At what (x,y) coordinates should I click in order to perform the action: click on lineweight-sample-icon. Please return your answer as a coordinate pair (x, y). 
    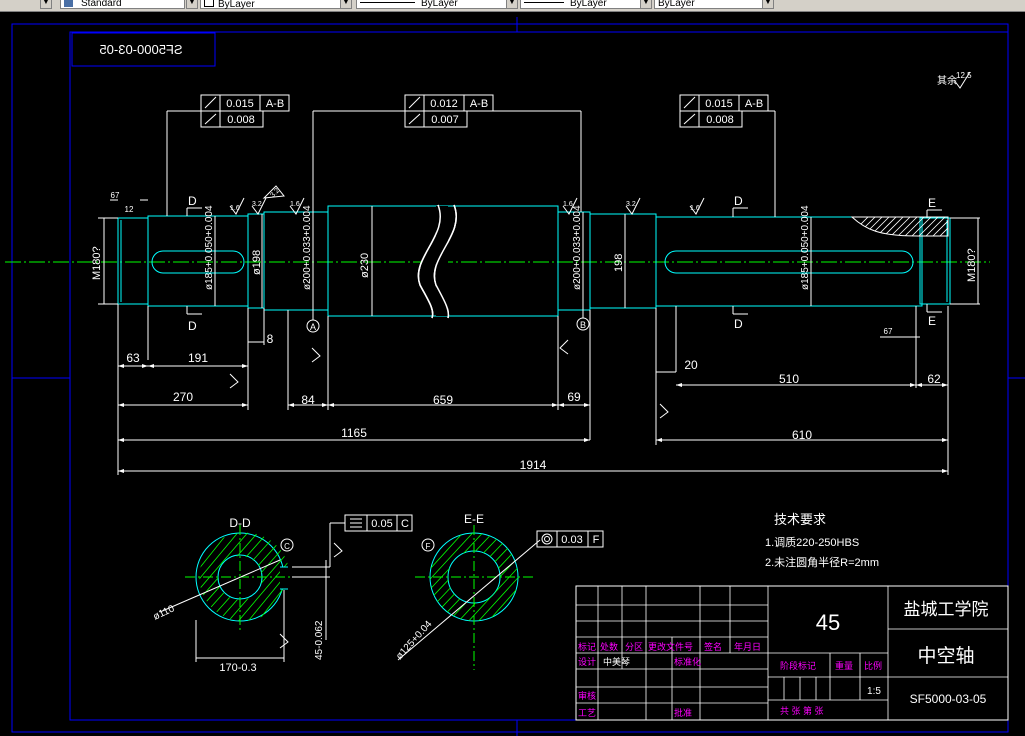
    Looking at the image, I should click on (544, 2).